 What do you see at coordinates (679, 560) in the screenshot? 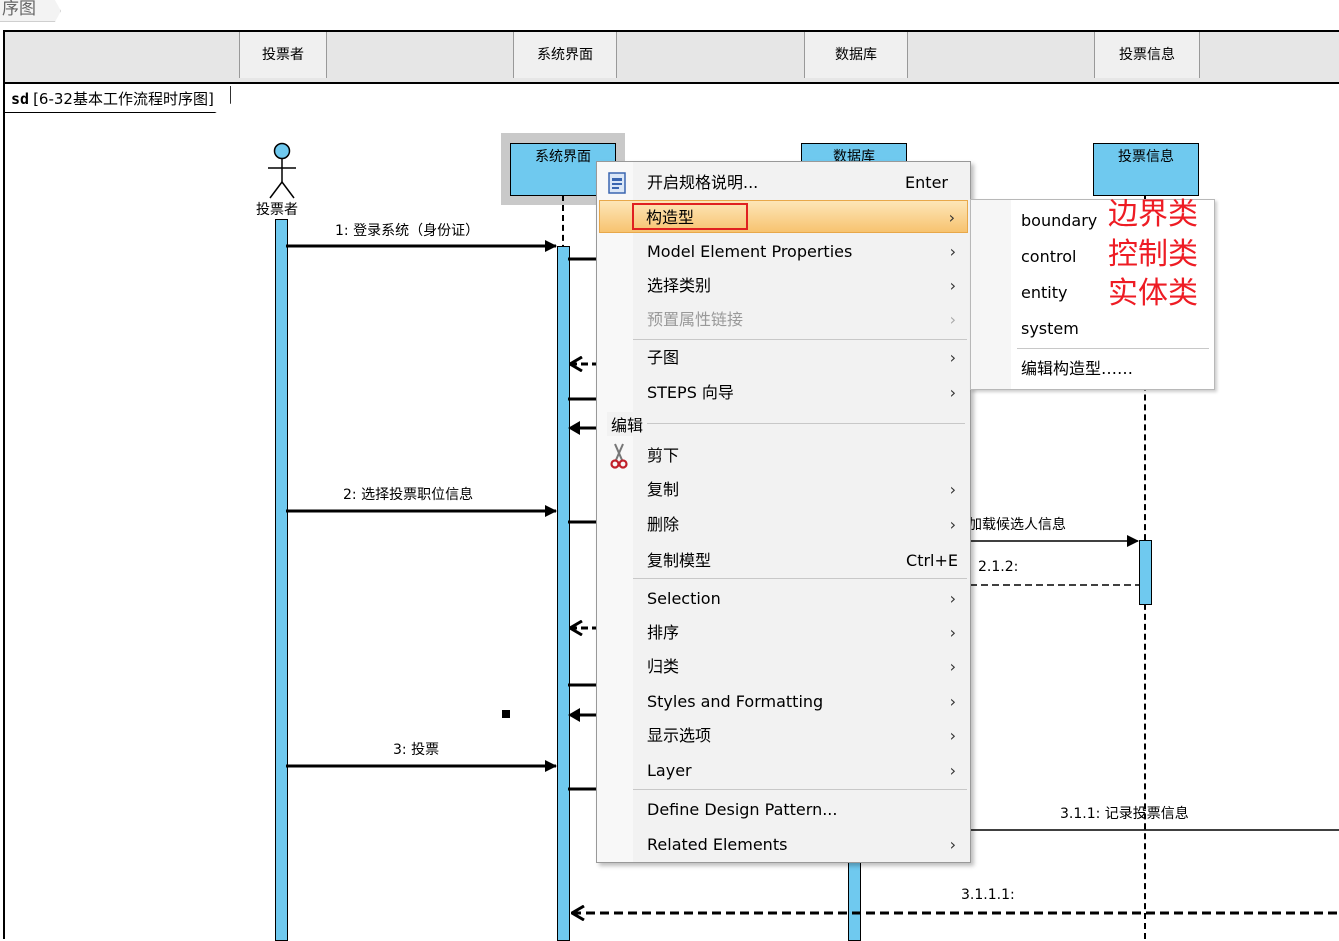
I see `menu-item-label: 复制模型` at bounding box center [679, 560].